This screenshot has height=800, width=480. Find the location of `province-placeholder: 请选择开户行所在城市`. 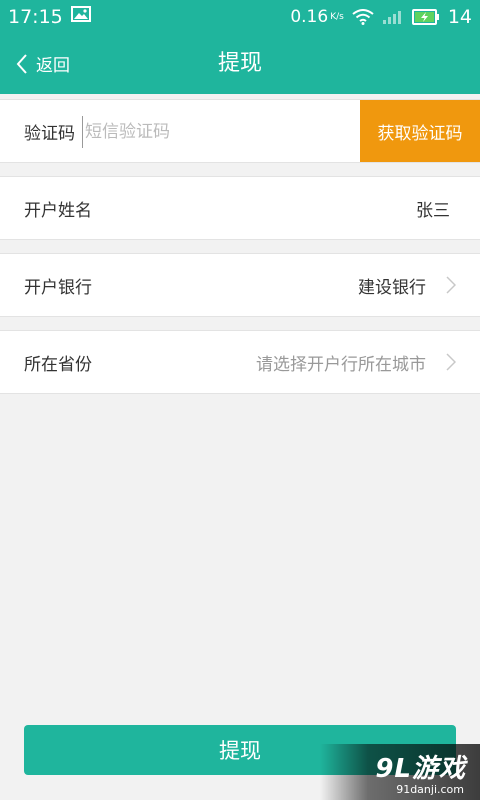

province-placeholder: 请选择开户行所在城市 is located at coordinates (341, 364).